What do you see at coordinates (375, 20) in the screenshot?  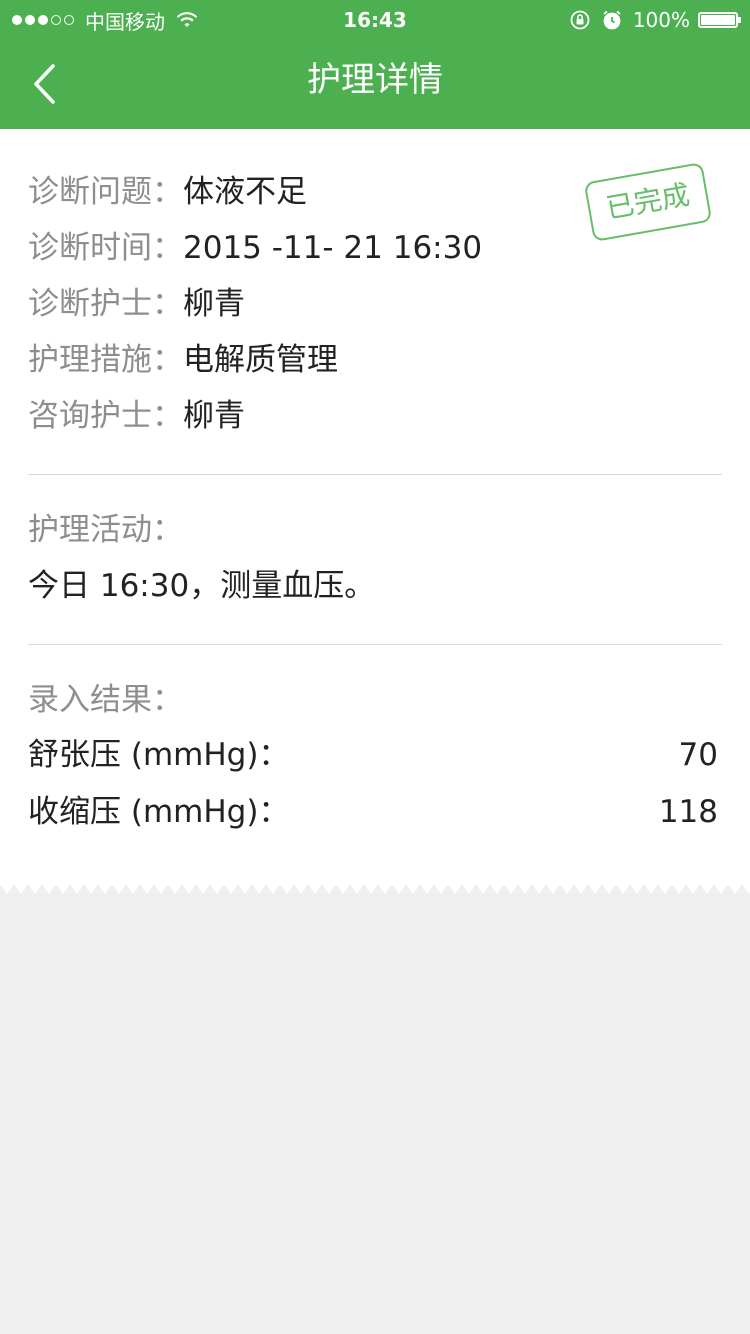 I see `status-bar: 中国移动 16:43 100%` at bounding box center [375, 20].